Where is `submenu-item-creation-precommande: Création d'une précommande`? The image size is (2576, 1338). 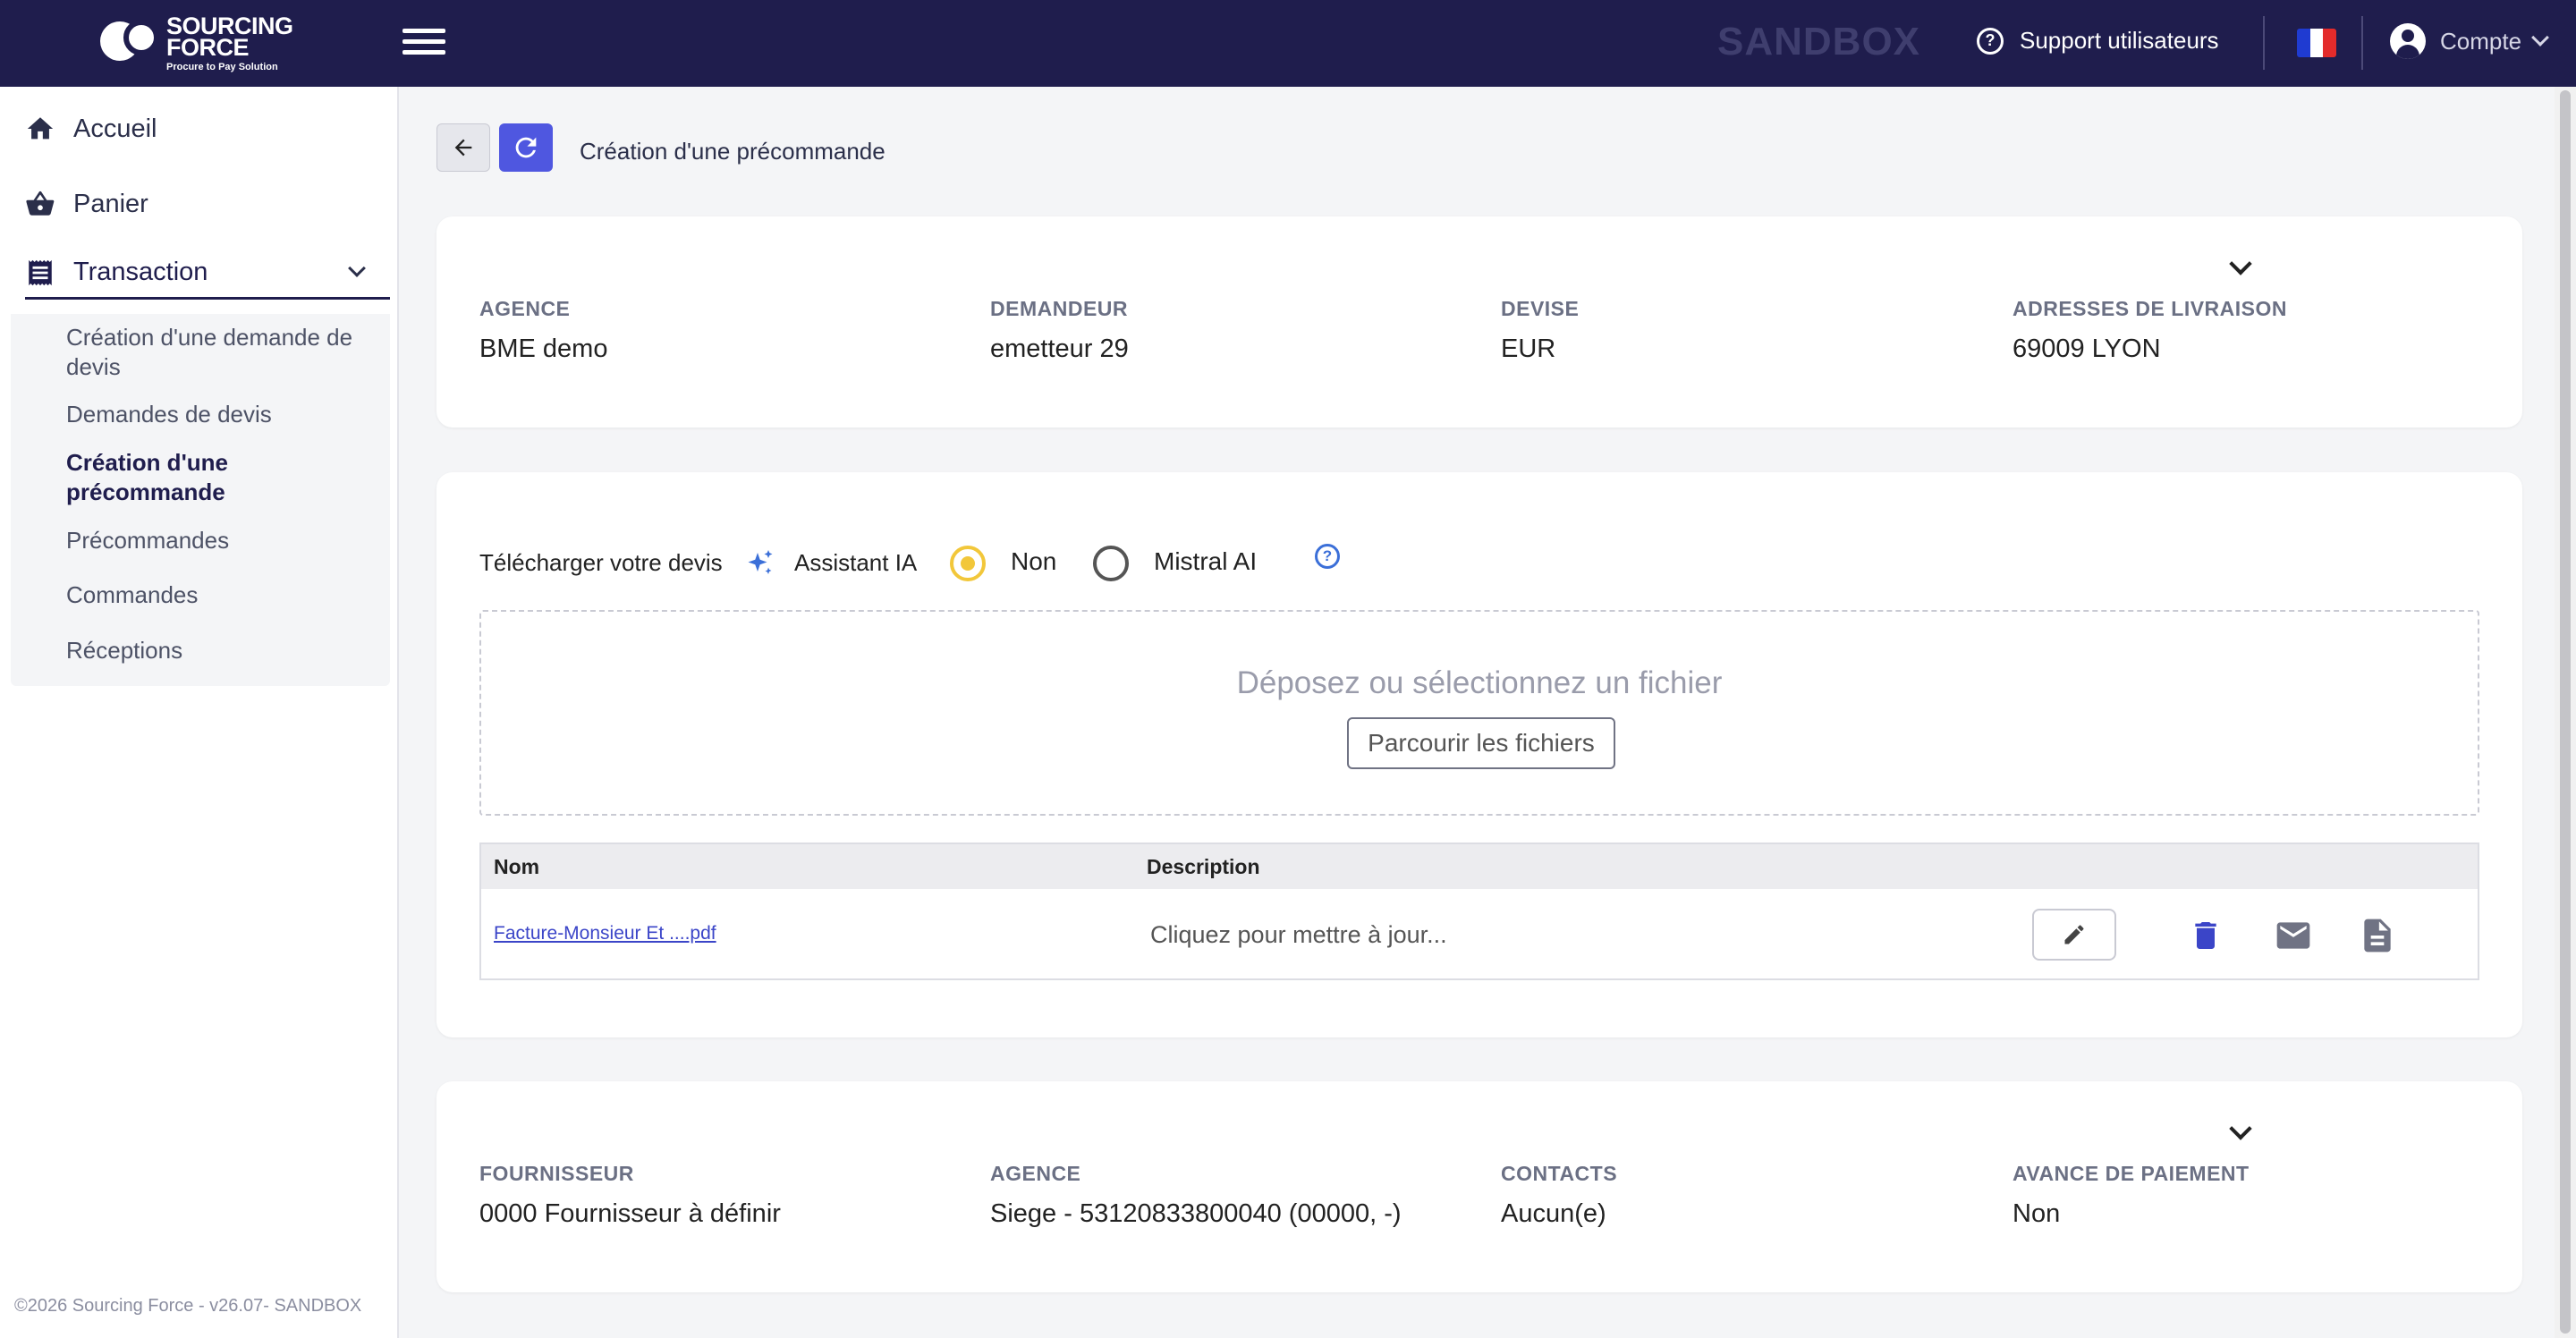 submenu-item-creation-precommande: Création d'une précommande is located at coordinates (222, 477).